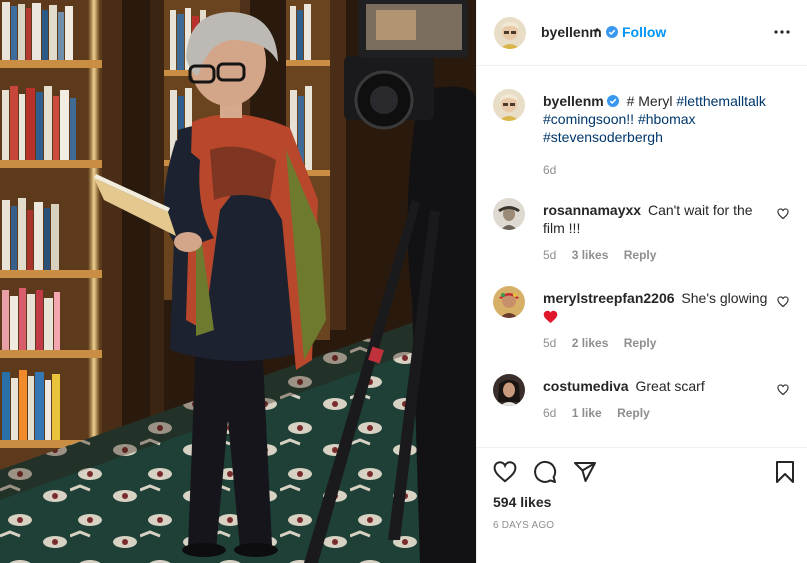 Image resolution: width=807 pixels, height=563 pixels. I want to click on caption-body: # Meryl, so click(649, 101).